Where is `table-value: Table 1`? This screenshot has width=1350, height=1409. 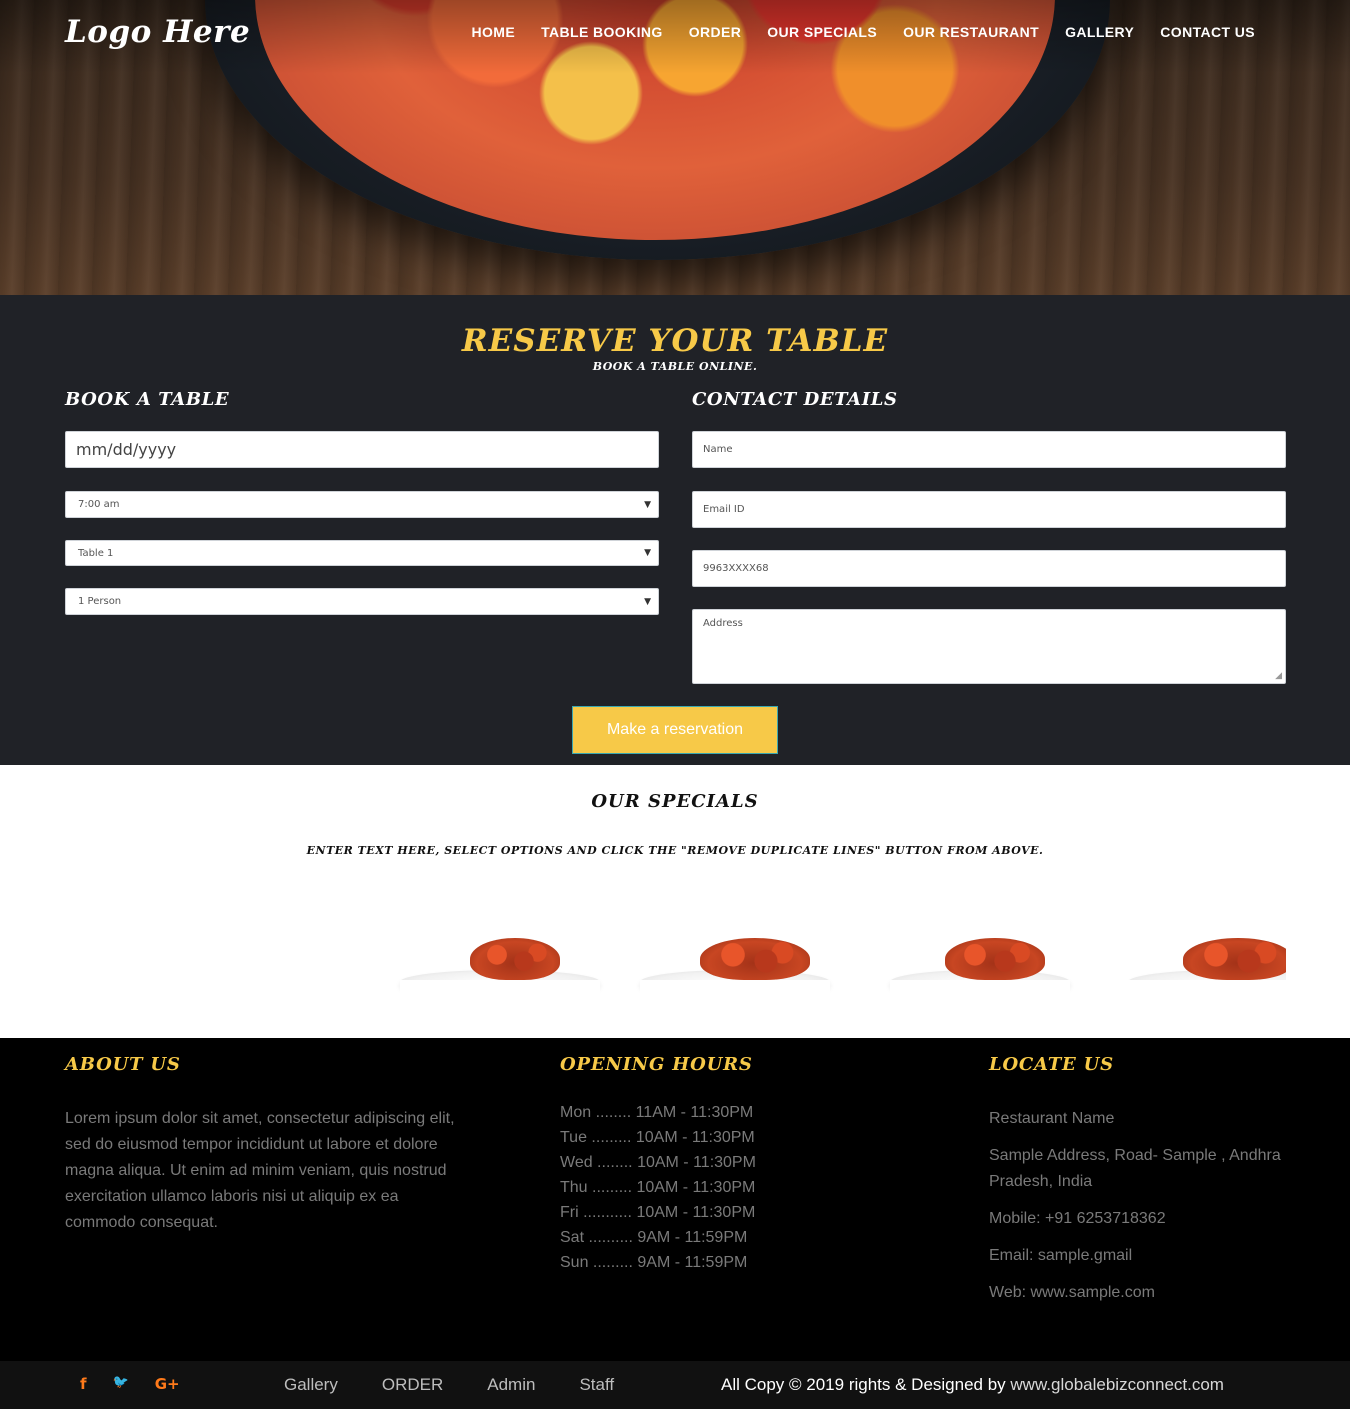 table-value: Table 1 is located at coordinates (96, 553).